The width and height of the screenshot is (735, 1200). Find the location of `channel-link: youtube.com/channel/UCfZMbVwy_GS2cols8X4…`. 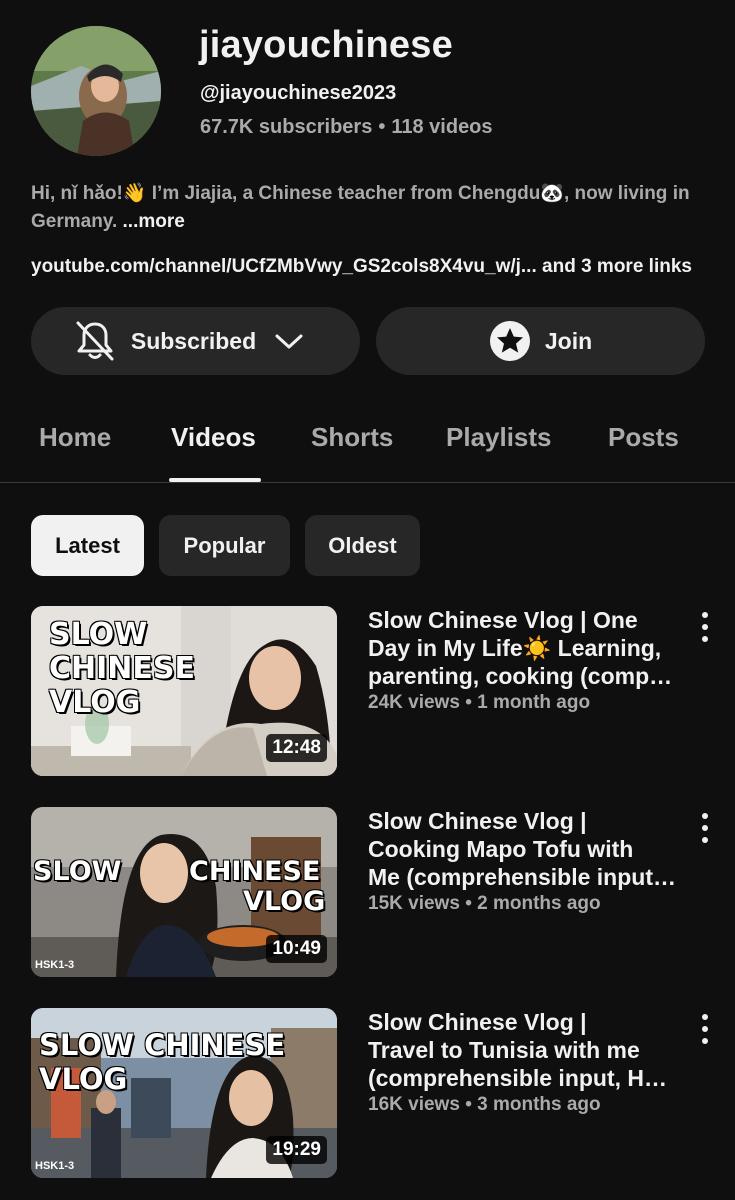

channel-link: youtube.com/channel/UCfZMbVwy_GS2cols8X4… is located at coordinates (284, 266).